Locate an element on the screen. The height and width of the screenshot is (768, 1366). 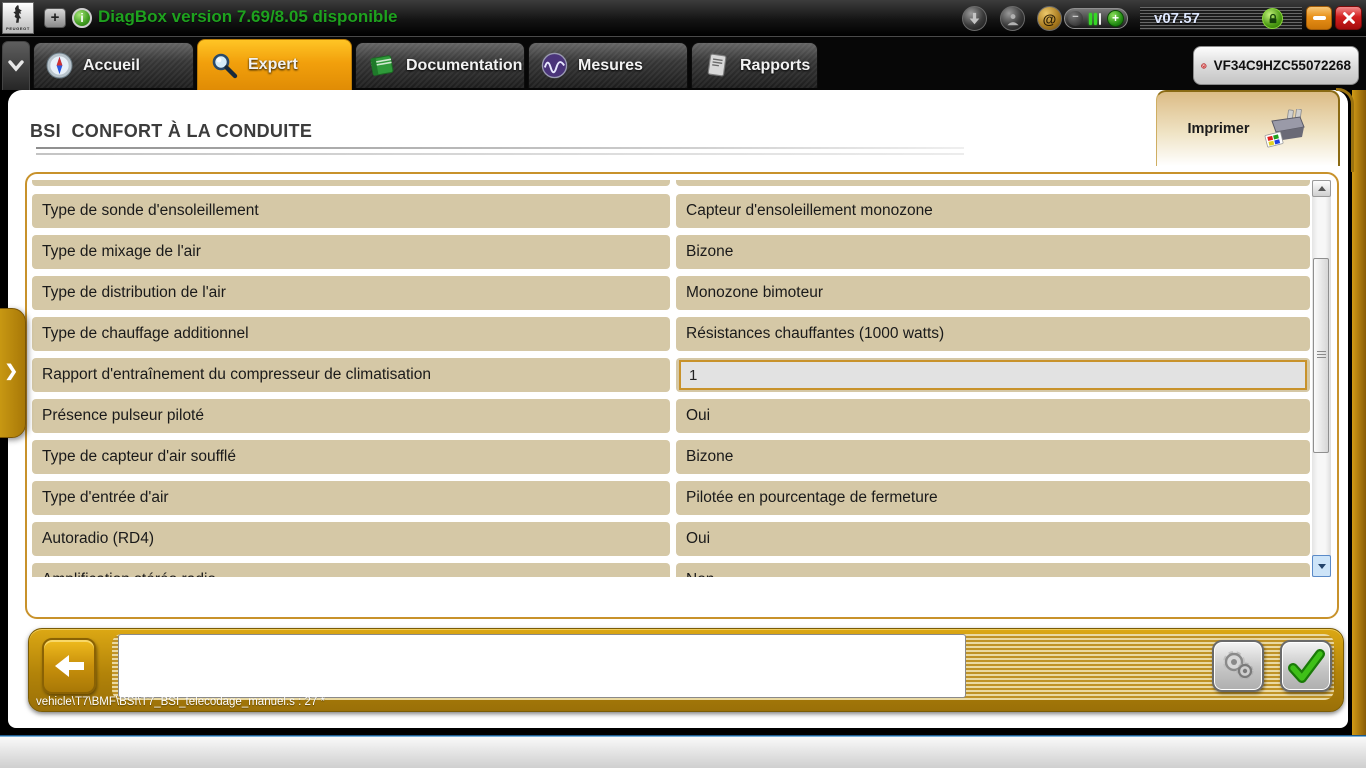
tab-mesures: Mesures is located at coordinates (608, 65).